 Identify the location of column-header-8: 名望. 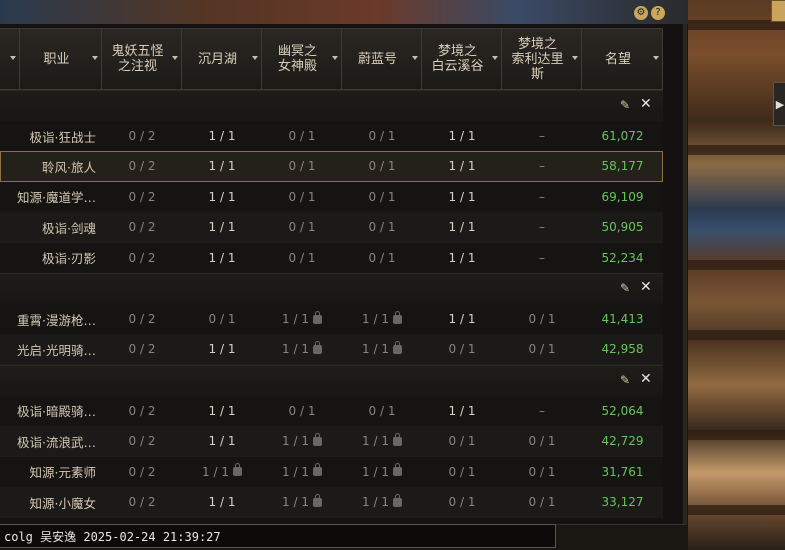
(622, 59).